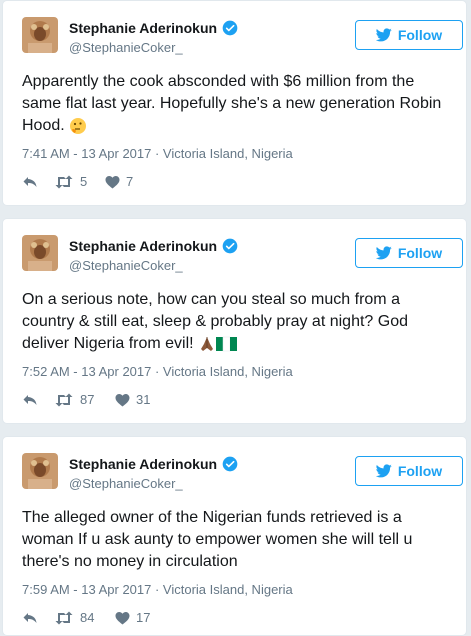 The width and height of the screenshot is (471, 636). I want to click on tweet-actions: 87 31, so click(86, 399).